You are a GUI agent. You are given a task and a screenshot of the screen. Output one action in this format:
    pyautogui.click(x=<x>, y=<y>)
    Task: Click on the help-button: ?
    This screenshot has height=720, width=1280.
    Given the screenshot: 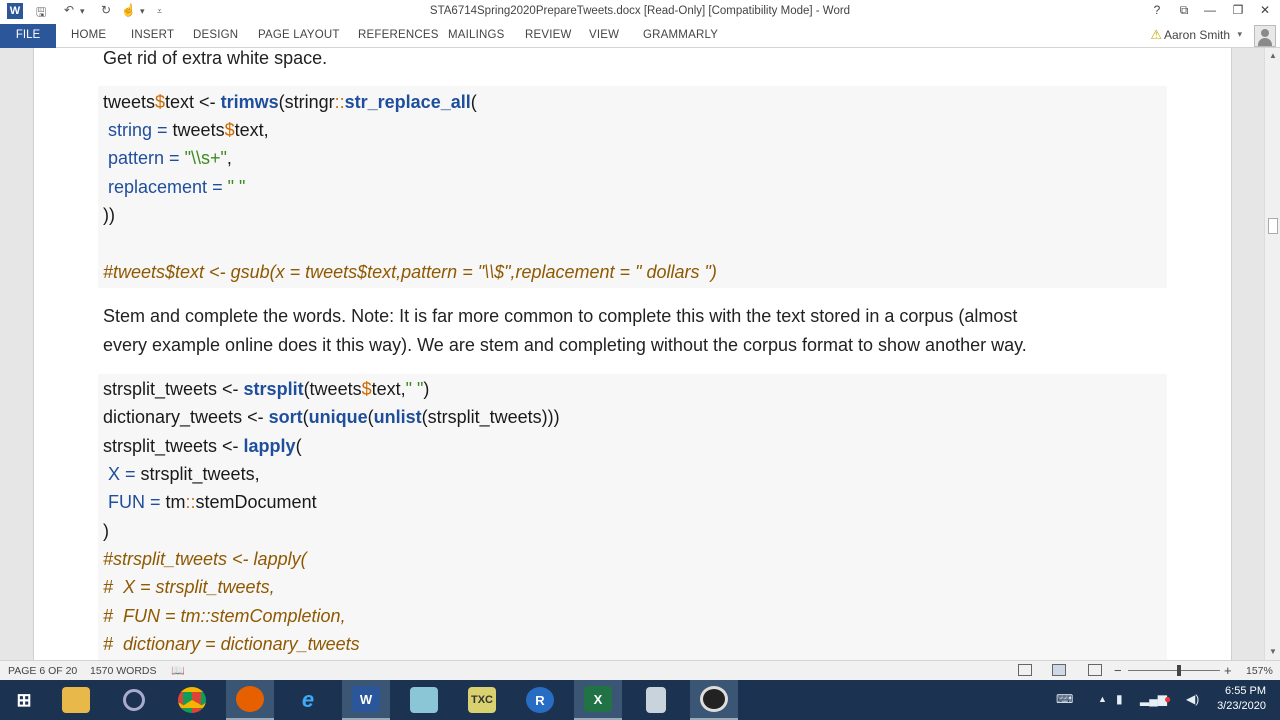 What is the action you would take?
    pyautogui.click(x=1157, y=10)
    